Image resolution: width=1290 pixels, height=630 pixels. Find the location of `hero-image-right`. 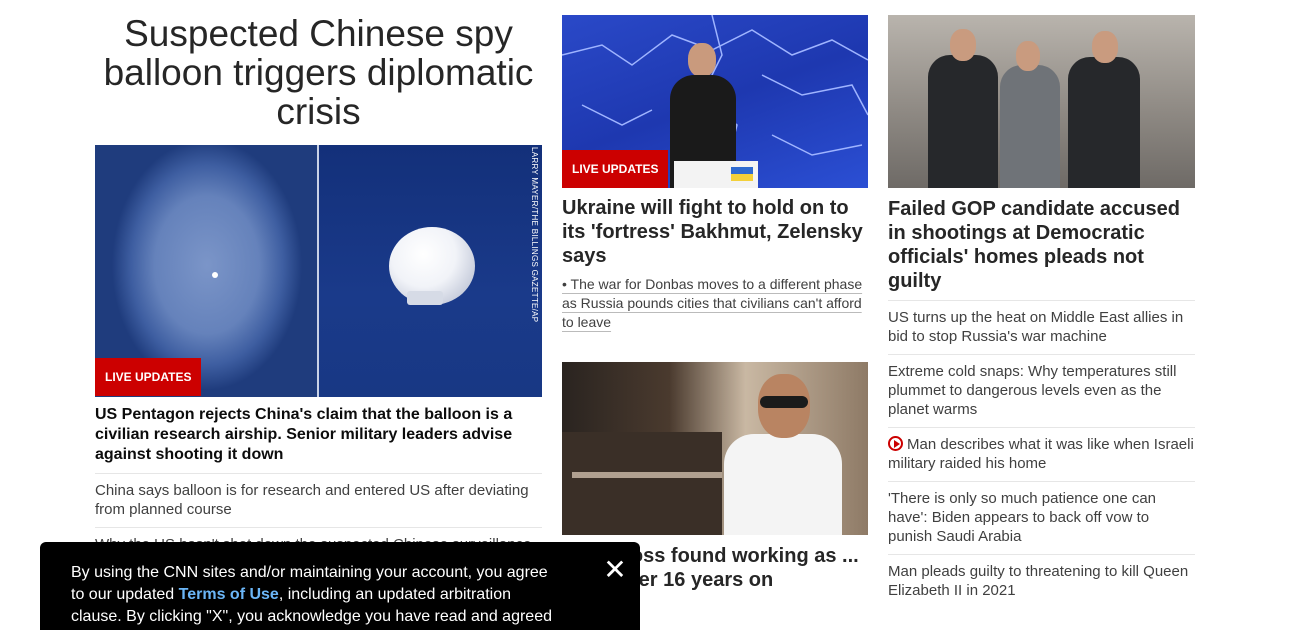

hero-image-right is located at coordinates (430, 271).